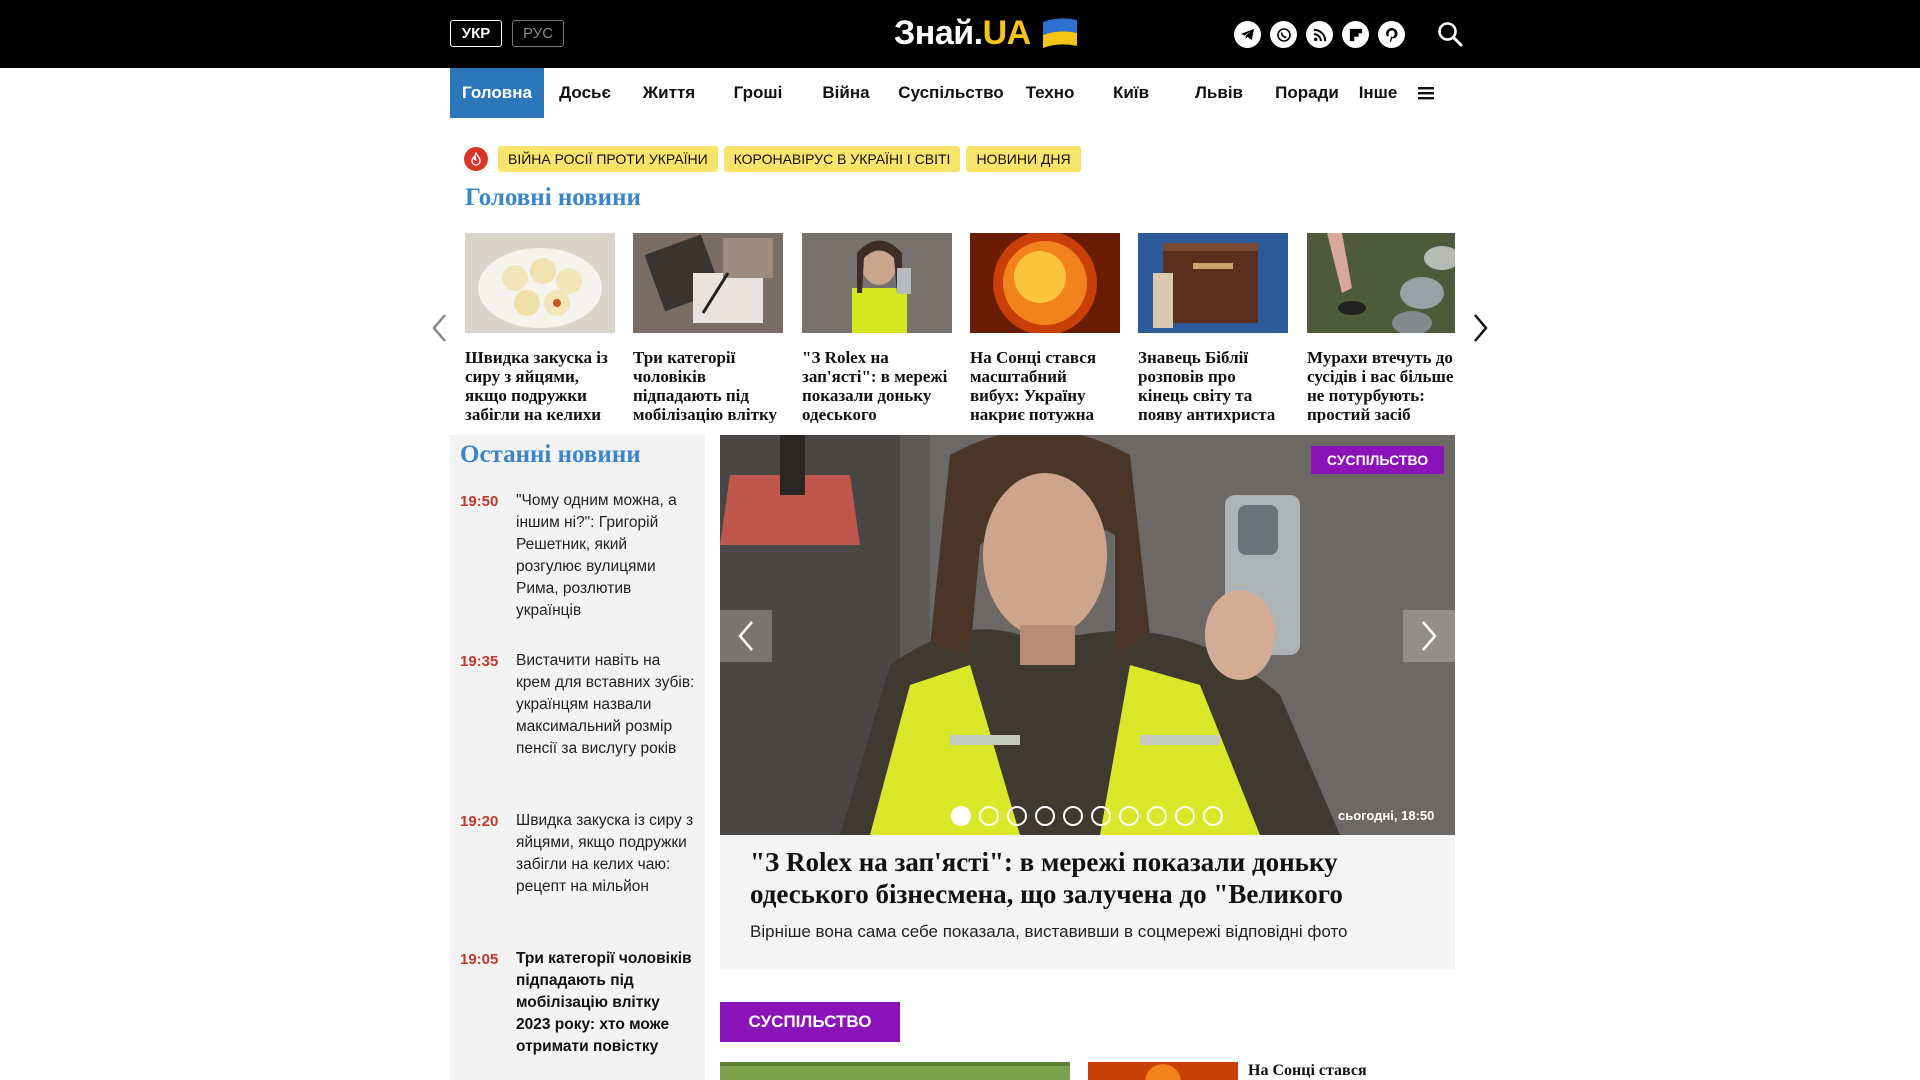 The height and width of the screenshot is (1080, 1920). Describe the element at coordinates (1377, 460) in the screenshot. I see `hero-category-badge: СУСПІЛЬСТВО` at that location.